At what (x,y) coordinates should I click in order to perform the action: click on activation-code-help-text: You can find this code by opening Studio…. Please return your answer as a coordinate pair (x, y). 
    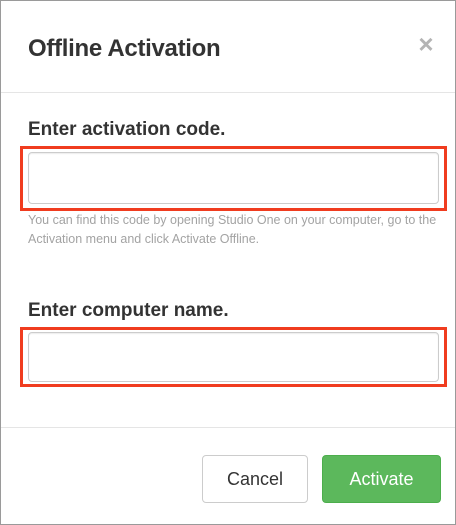
    Looking at the image, I should click on (232, 229).